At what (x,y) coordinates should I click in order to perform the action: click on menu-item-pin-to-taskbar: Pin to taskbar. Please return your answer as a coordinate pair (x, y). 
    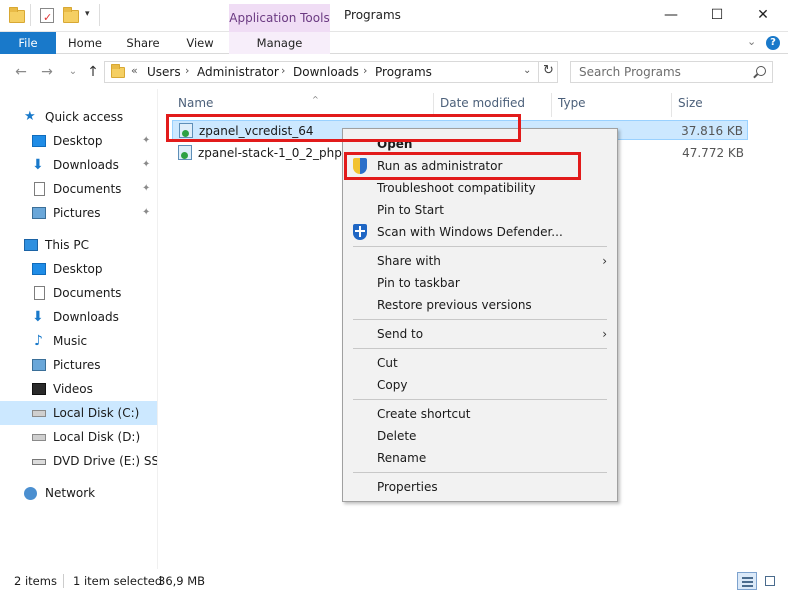
    Looking at the image, I should click on (480, 283).